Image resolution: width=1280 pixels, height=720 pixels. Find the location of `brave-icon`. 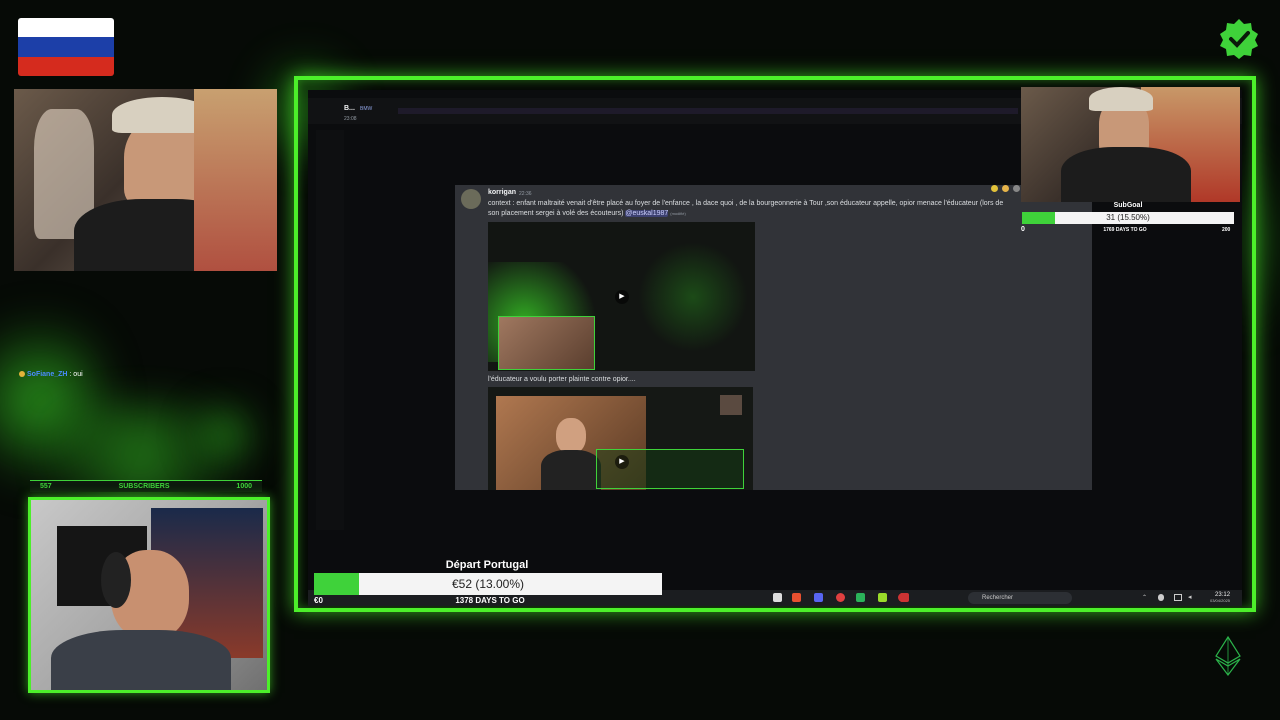

brave-icon is located at coordinates (796, 597).